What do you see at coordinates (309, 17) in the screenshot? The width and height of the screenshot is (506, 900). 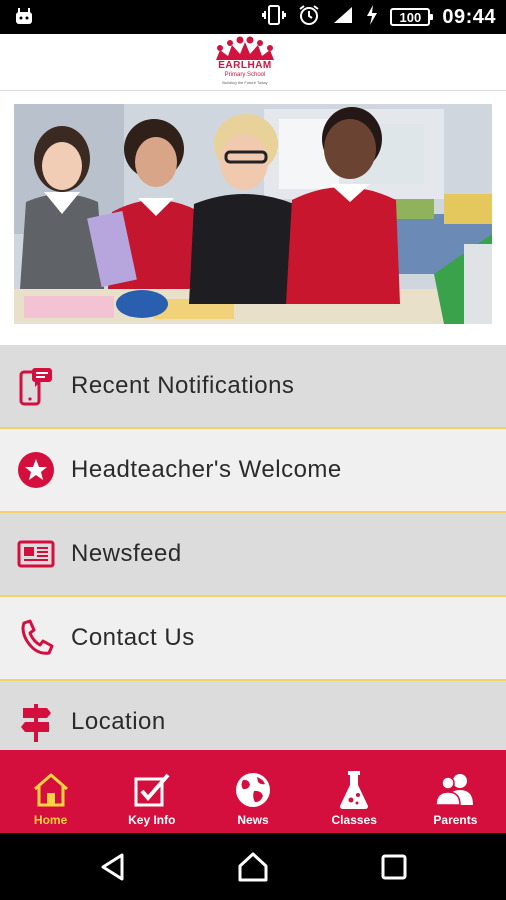 I see `alarm-icon` at bounding box center [309, 17].